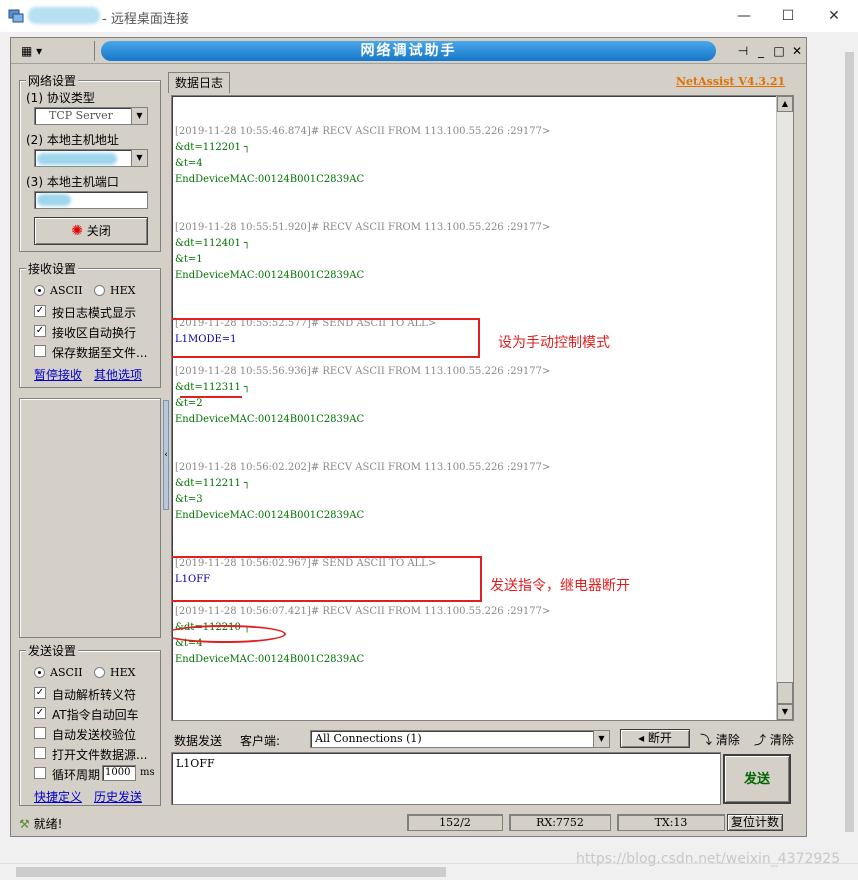 The width and height of the screenshot is (858, 880). Describe the element at coordinates (784, 408) in the screenshot. I see `log-scrollbar: ▲ ▼` at that location.